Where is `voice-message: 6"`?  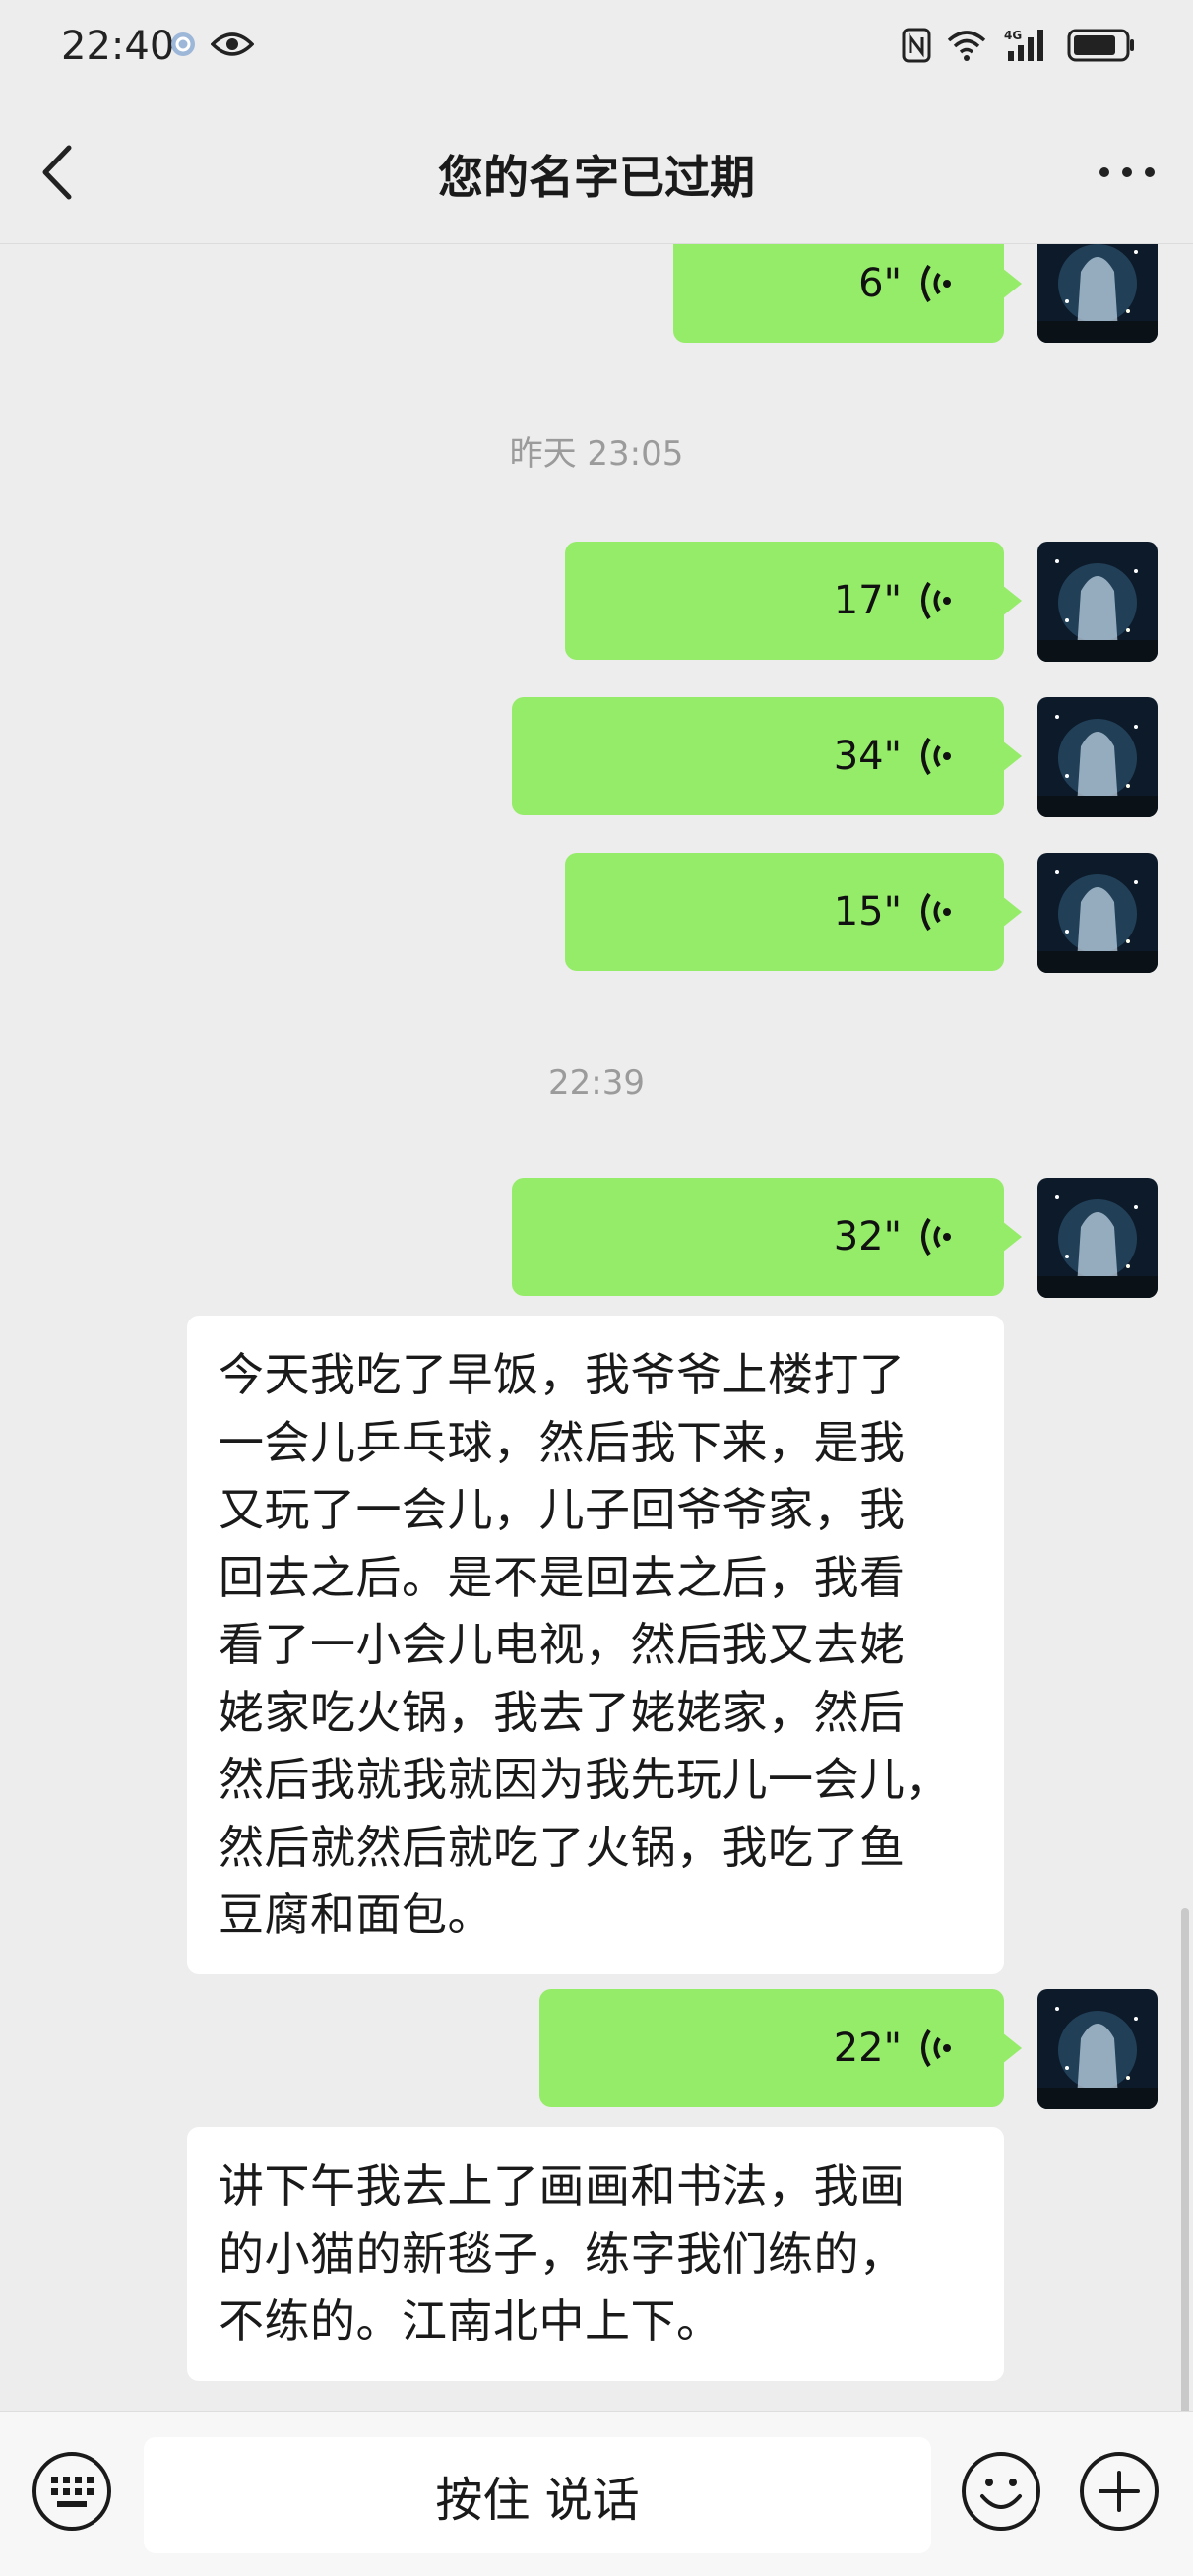 voice-message: 6" is located at coordinates (847, 293).